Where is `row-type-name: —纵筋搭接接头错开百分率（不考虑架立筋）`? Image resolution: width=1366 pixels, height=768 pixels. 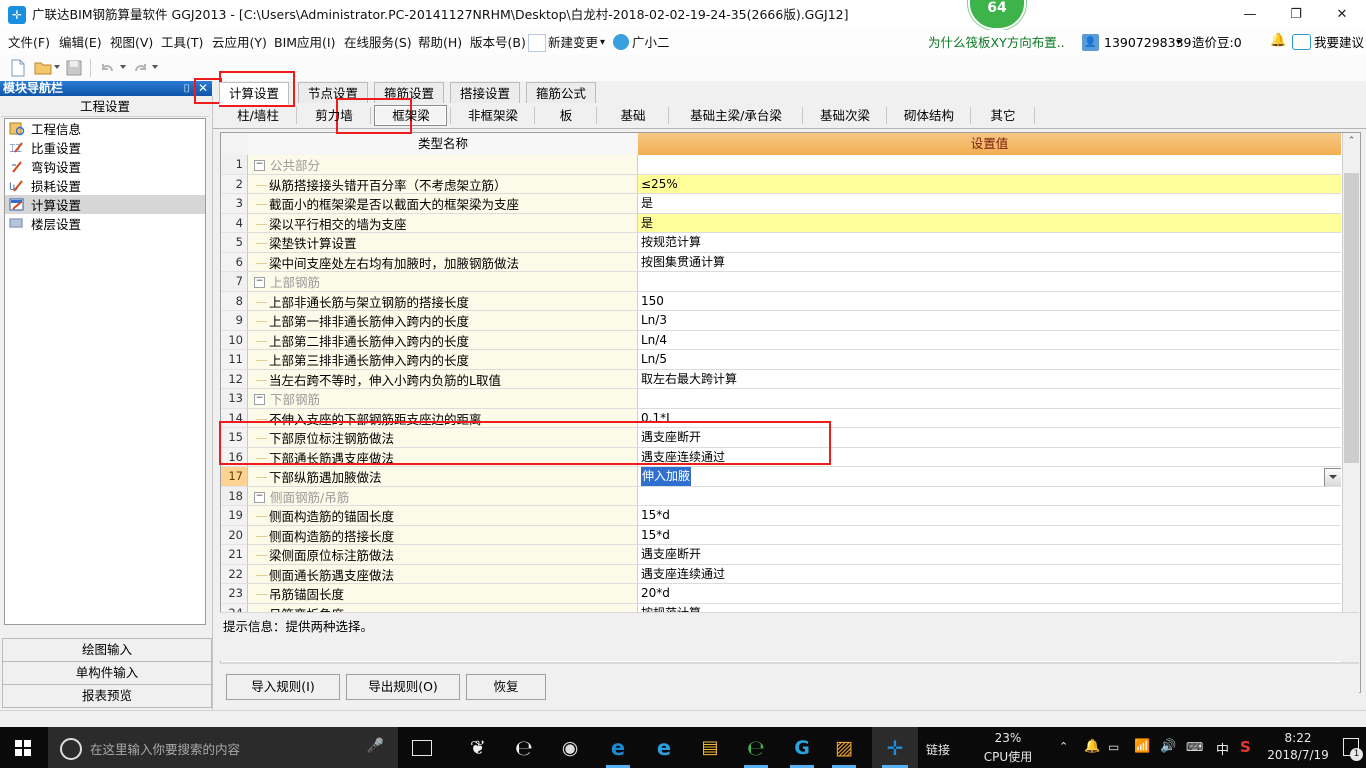 row-type-name: —纵筋搭接接头错开百分率（不考虑架立筋） is located at coordinates (443, 184).